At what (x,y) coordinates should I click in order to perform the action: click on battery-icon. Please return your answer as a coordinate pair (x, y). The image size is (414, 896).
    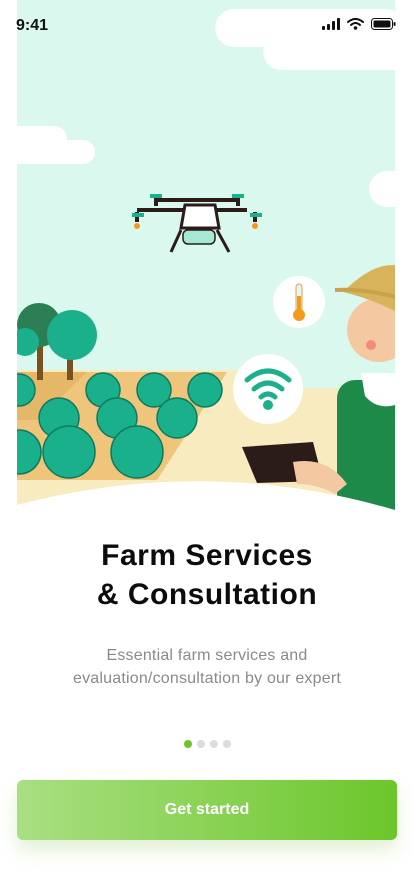
    Looking at the image, I should click on (383, 24).